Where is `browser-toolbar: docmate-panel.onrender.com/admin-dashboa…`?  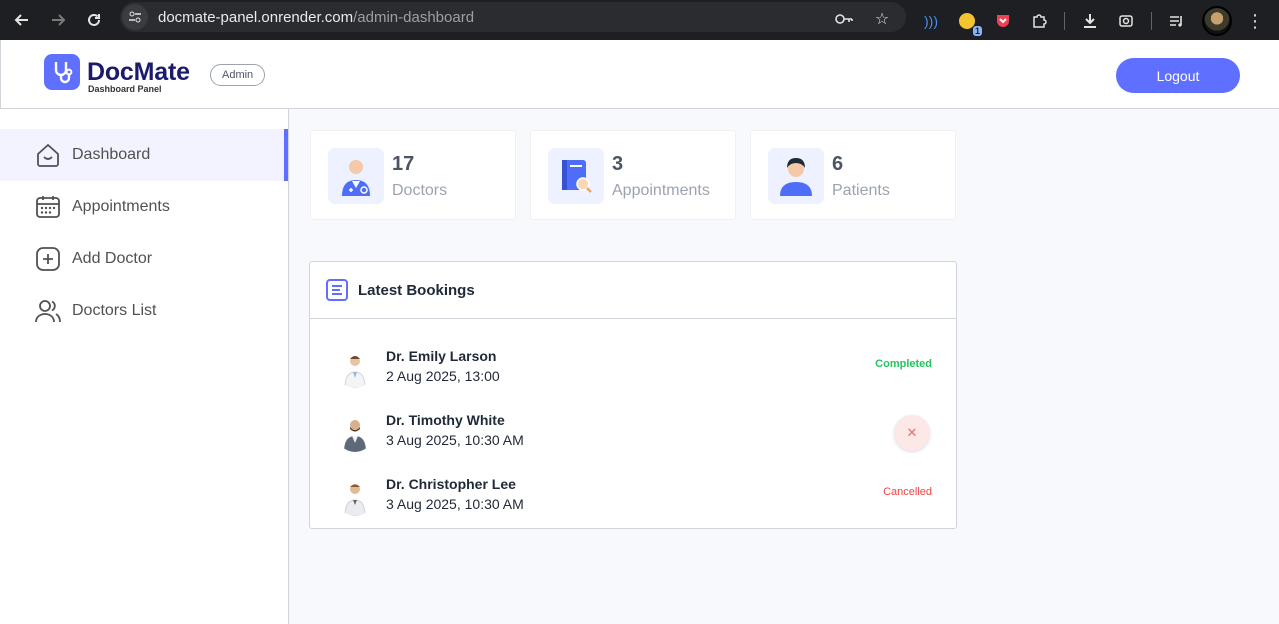
browser-toolbar: docmate-panel.onrender.com/admin-dashboa… is located at coordinates (639, 20).